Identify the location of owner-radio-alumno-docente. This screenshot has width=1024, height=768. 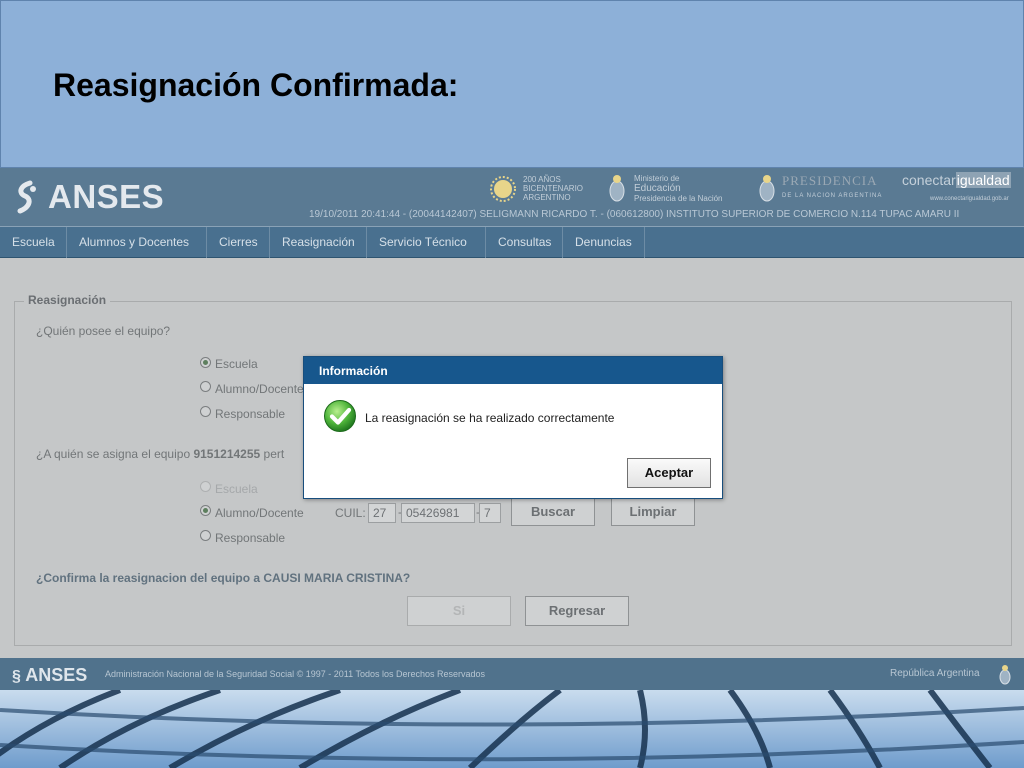
(205, 386).